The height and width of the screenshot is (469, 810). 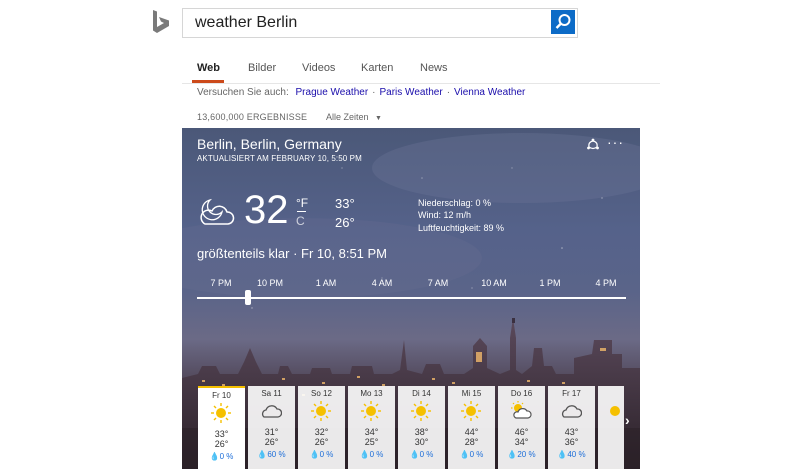 I want to click on hour-label: 10 PM, so click(x=269, y=283).